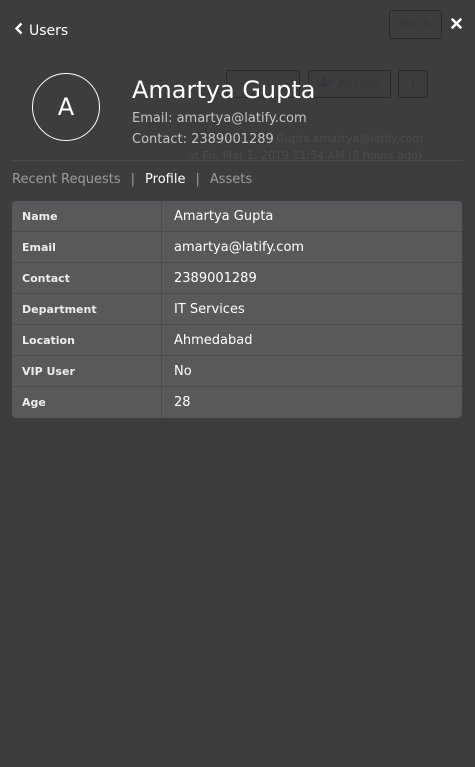 This screenshot has height=767, width=475. I want to click on table-row: Age 28, so click(237, 402).